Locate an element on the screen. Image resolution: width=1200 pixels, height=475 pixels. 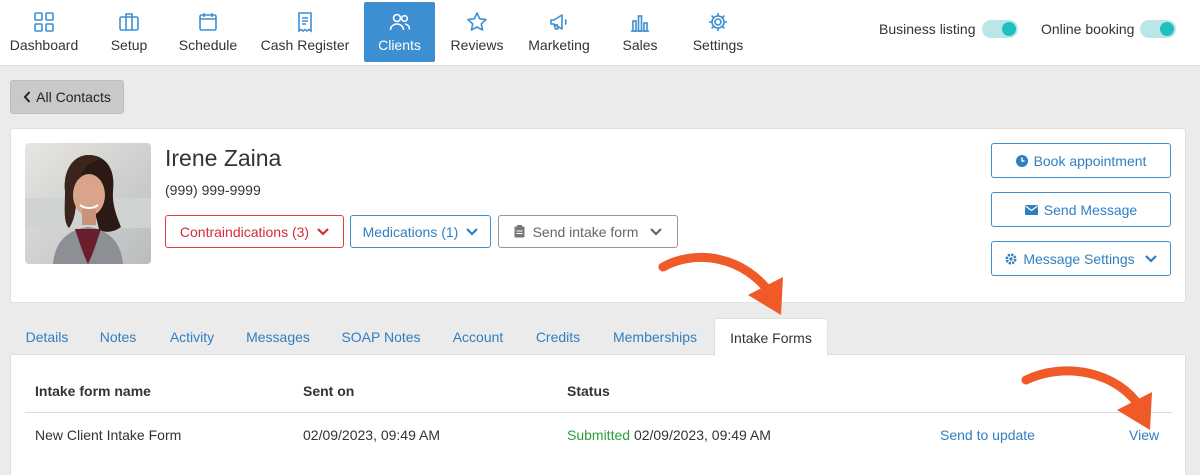
tab-memberships: Memberships is located at coordinates (655, 336).